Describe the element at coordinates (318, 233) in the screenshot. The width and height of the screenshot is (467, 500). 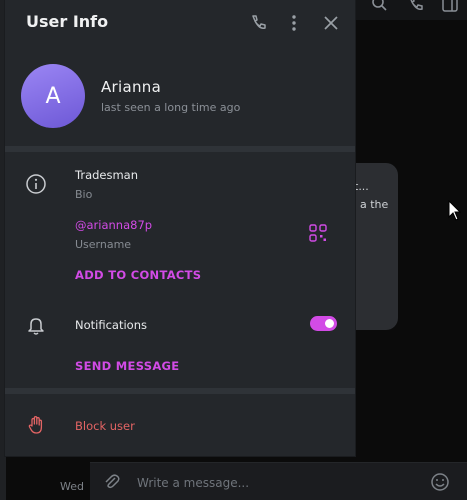
I see `qr-code-icon` at that location.